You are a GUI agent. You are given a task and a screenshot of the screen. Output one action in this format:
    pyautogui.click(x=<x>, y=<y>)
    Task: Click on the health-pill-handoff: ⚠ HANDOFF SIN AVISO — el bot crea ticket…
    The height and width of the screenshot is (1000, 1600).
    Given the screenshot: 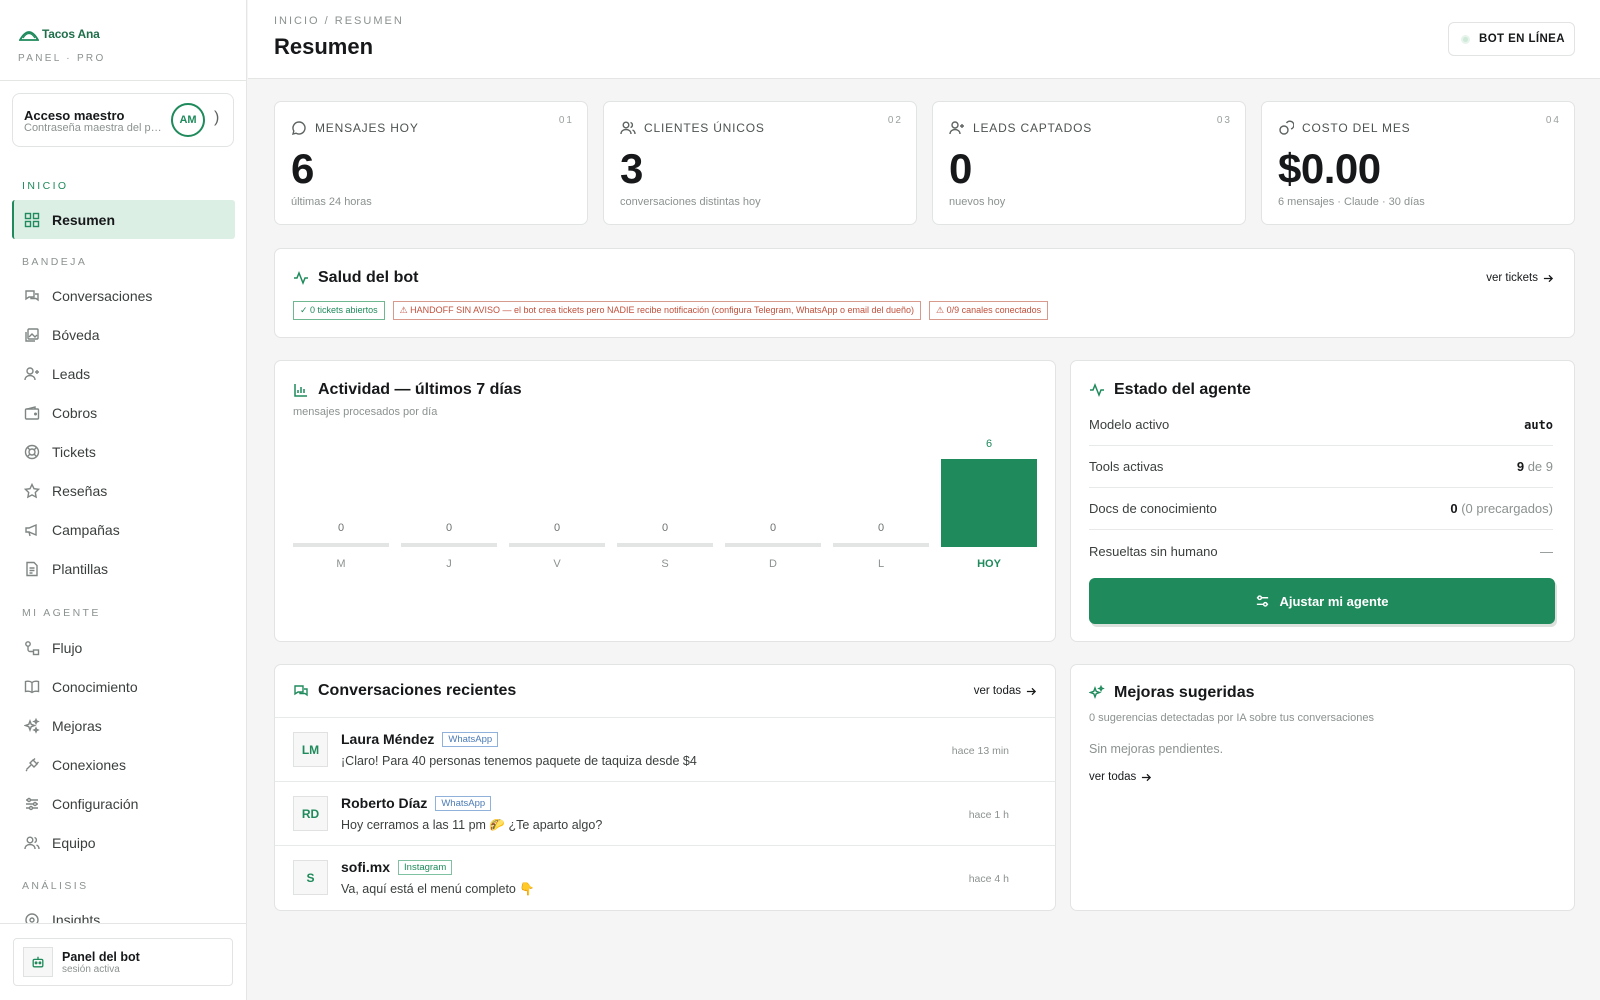 What is the action you would take?
    pyautogui.click(x=657, y=310)
    